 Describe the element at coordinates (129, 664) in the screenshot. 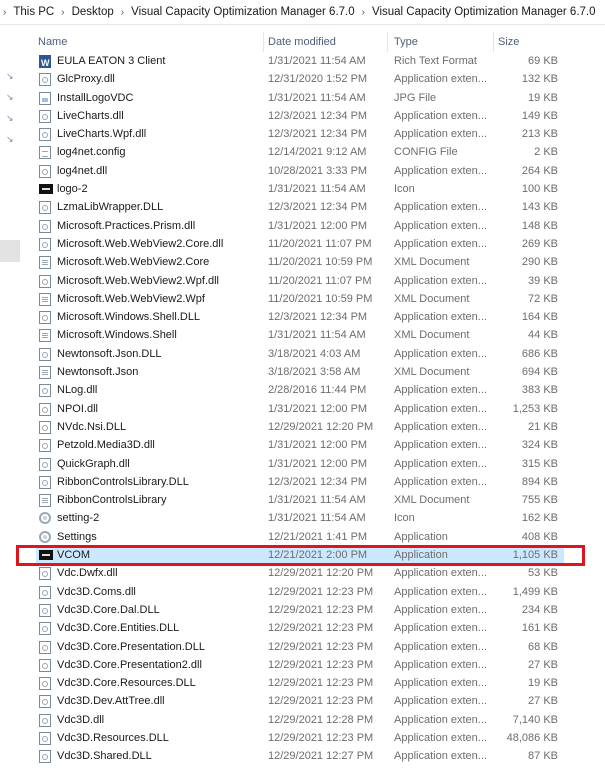

I see `file-name: Vdc3D.Core.Presentation2.dll` at that location.